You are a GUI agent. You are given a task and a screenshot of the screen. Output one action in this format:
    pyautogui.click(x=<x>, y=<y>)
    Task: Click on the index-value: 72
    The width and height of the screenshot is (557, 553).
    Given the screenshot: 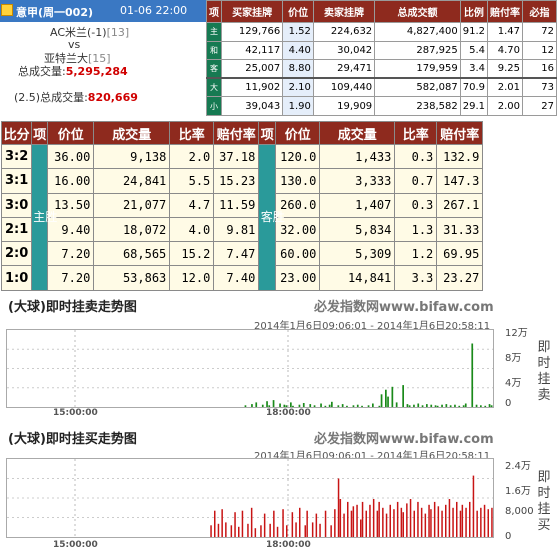 What is the action you would take?
    pyautogui.click(x=539, y=32)
    